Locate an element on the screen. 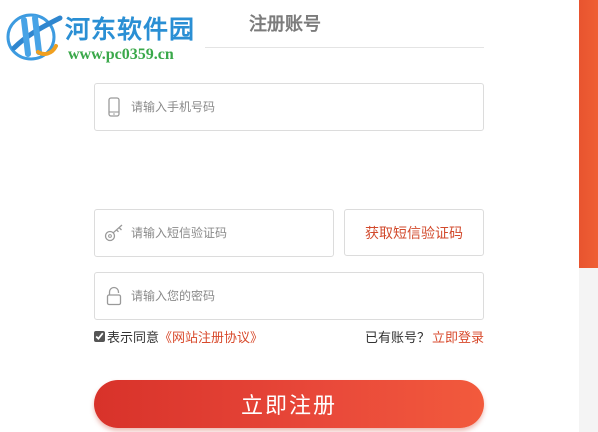  agreement-link: 《网站注册协议》 is located at coordinates (211, 336).